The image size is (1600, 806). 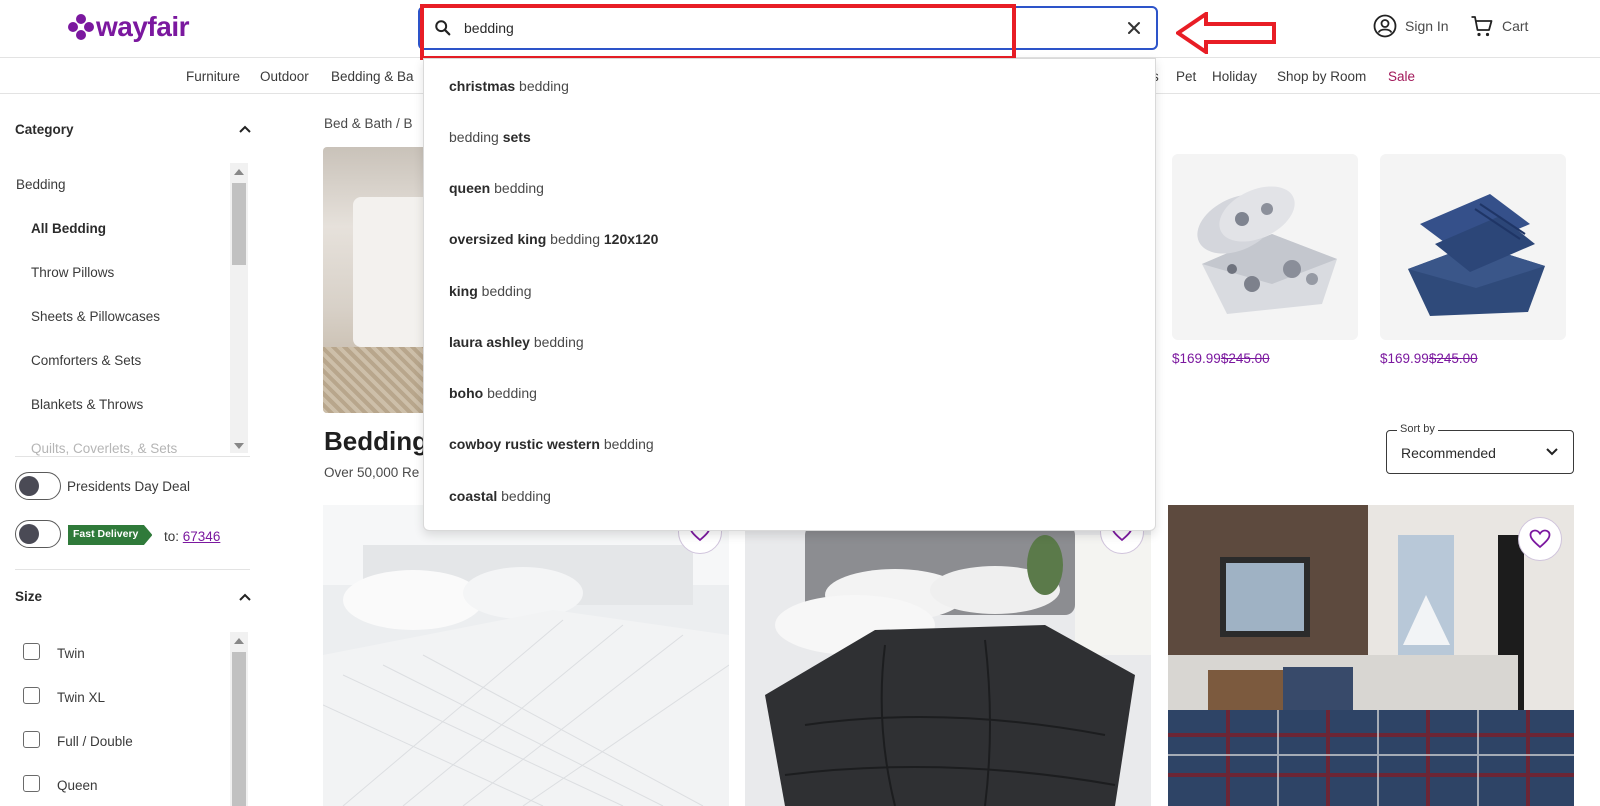 I want to click on category-item-quilts: Quilts, Coverlets, & Sets, so click(x=104, y=448).